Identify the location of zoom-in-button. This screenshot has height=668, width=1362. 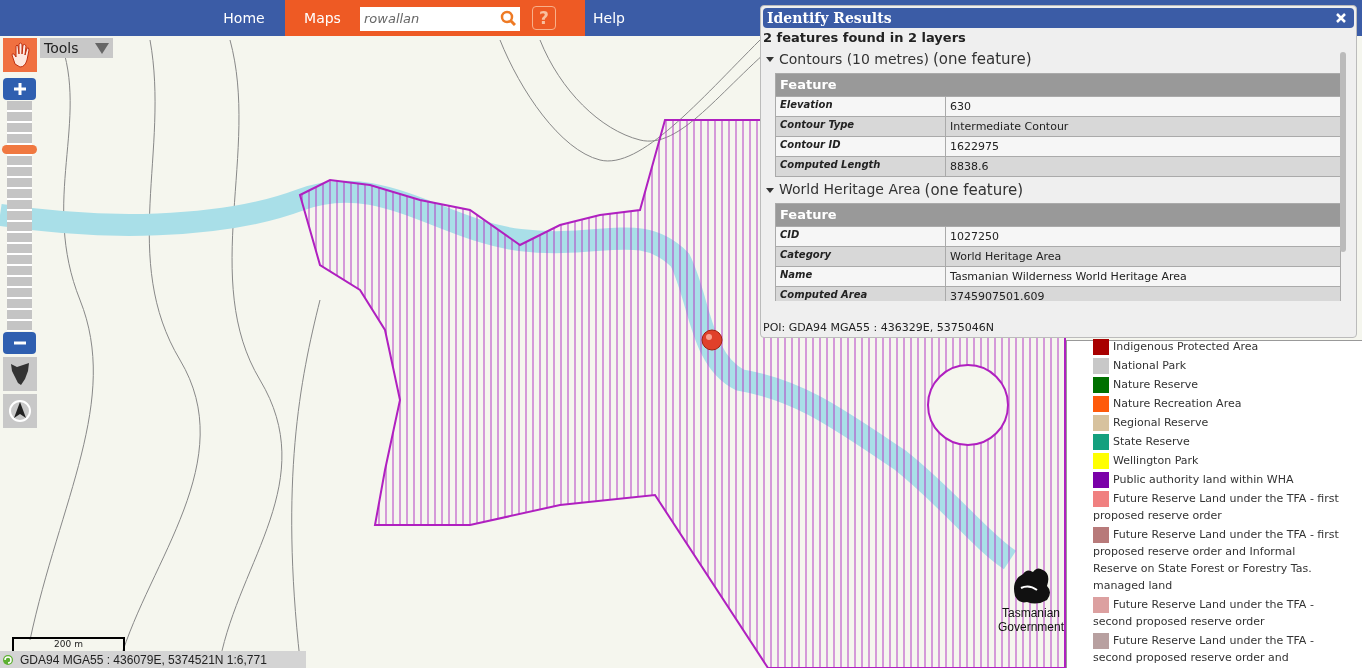
(19, 89).